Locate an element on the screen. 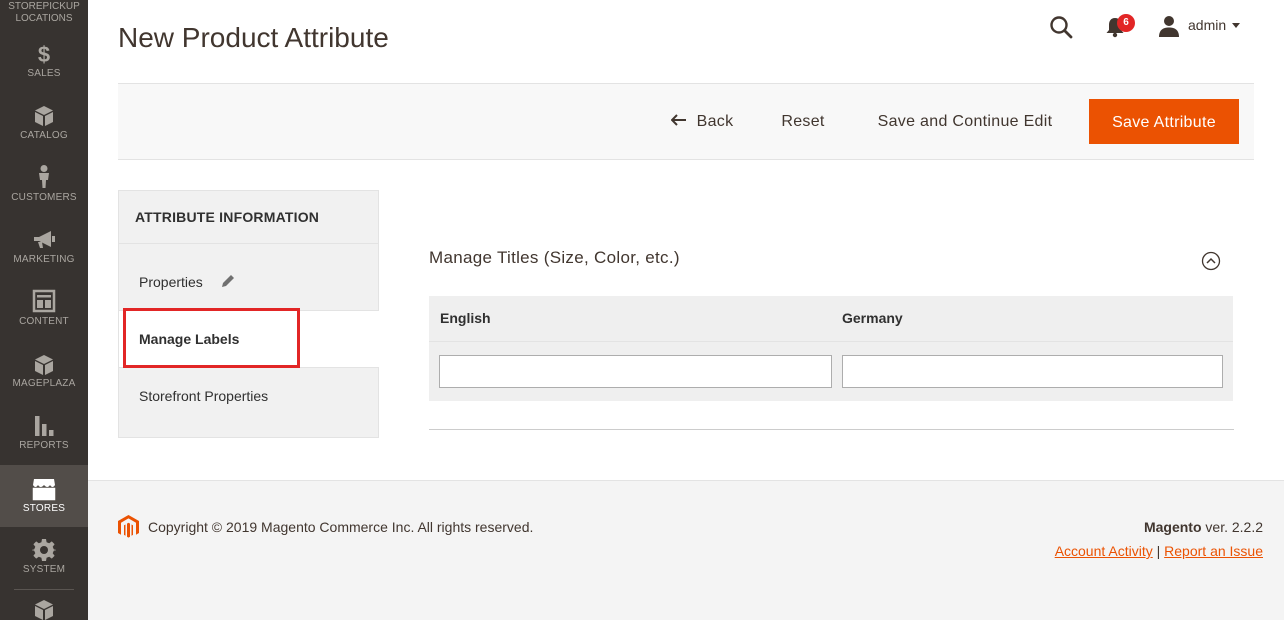 This screenshot has width=1284, height=622. page-title: New Product Attribute is located at coordinates (253, 37).